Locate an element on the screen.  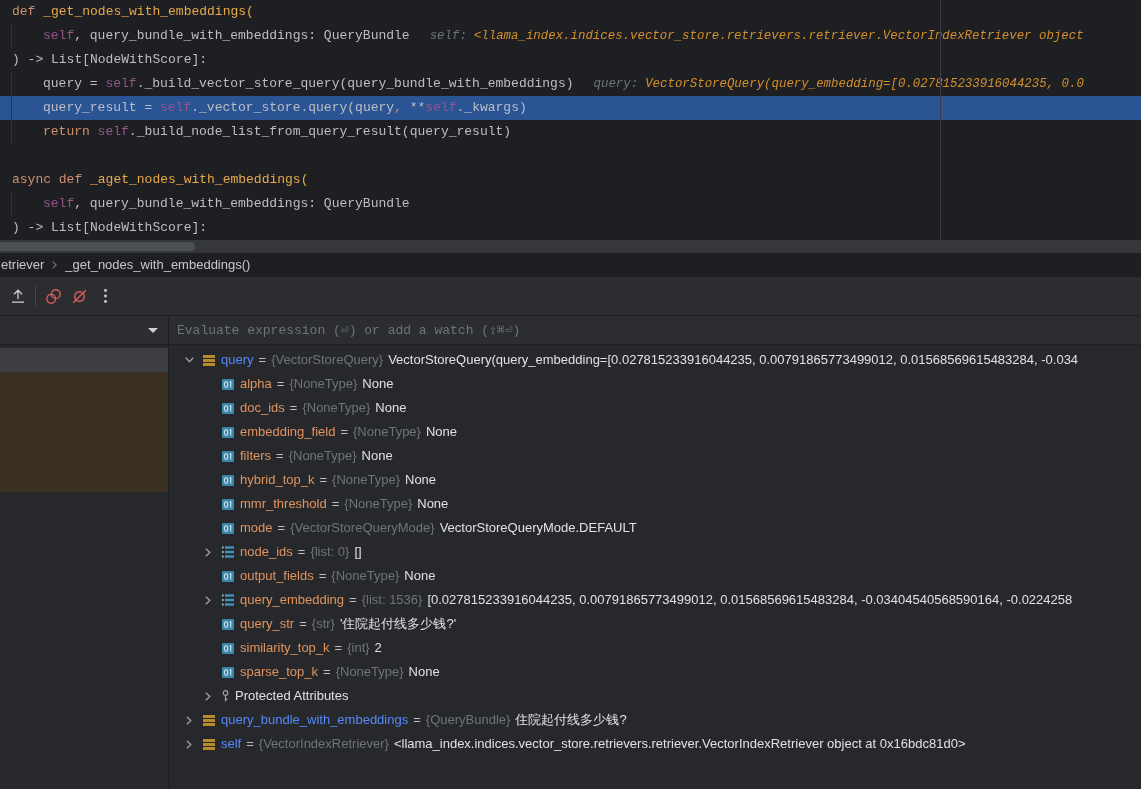
variable-type: {VectorStoreQuery} is located at coordinates (327, 360).